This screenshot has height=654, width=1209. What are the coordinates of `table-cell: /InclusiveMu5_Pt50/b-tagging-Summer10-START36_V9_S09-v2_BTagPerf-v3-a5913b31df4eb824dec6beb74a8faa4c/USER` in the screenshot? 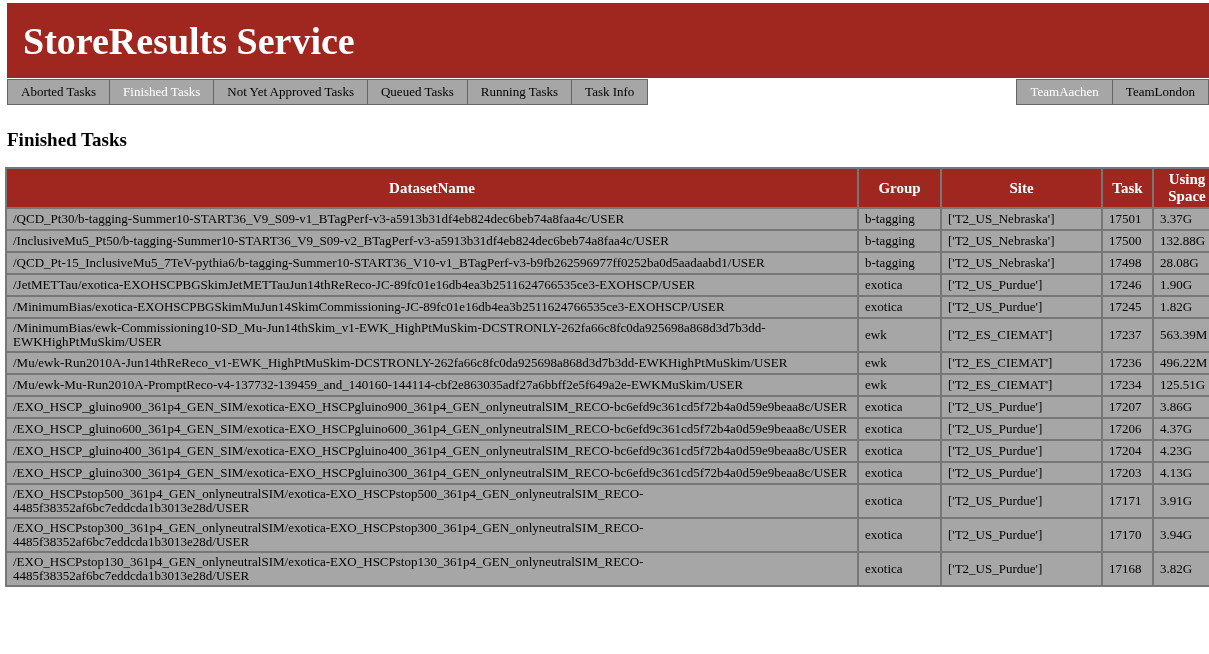 It's located at (432, 241).